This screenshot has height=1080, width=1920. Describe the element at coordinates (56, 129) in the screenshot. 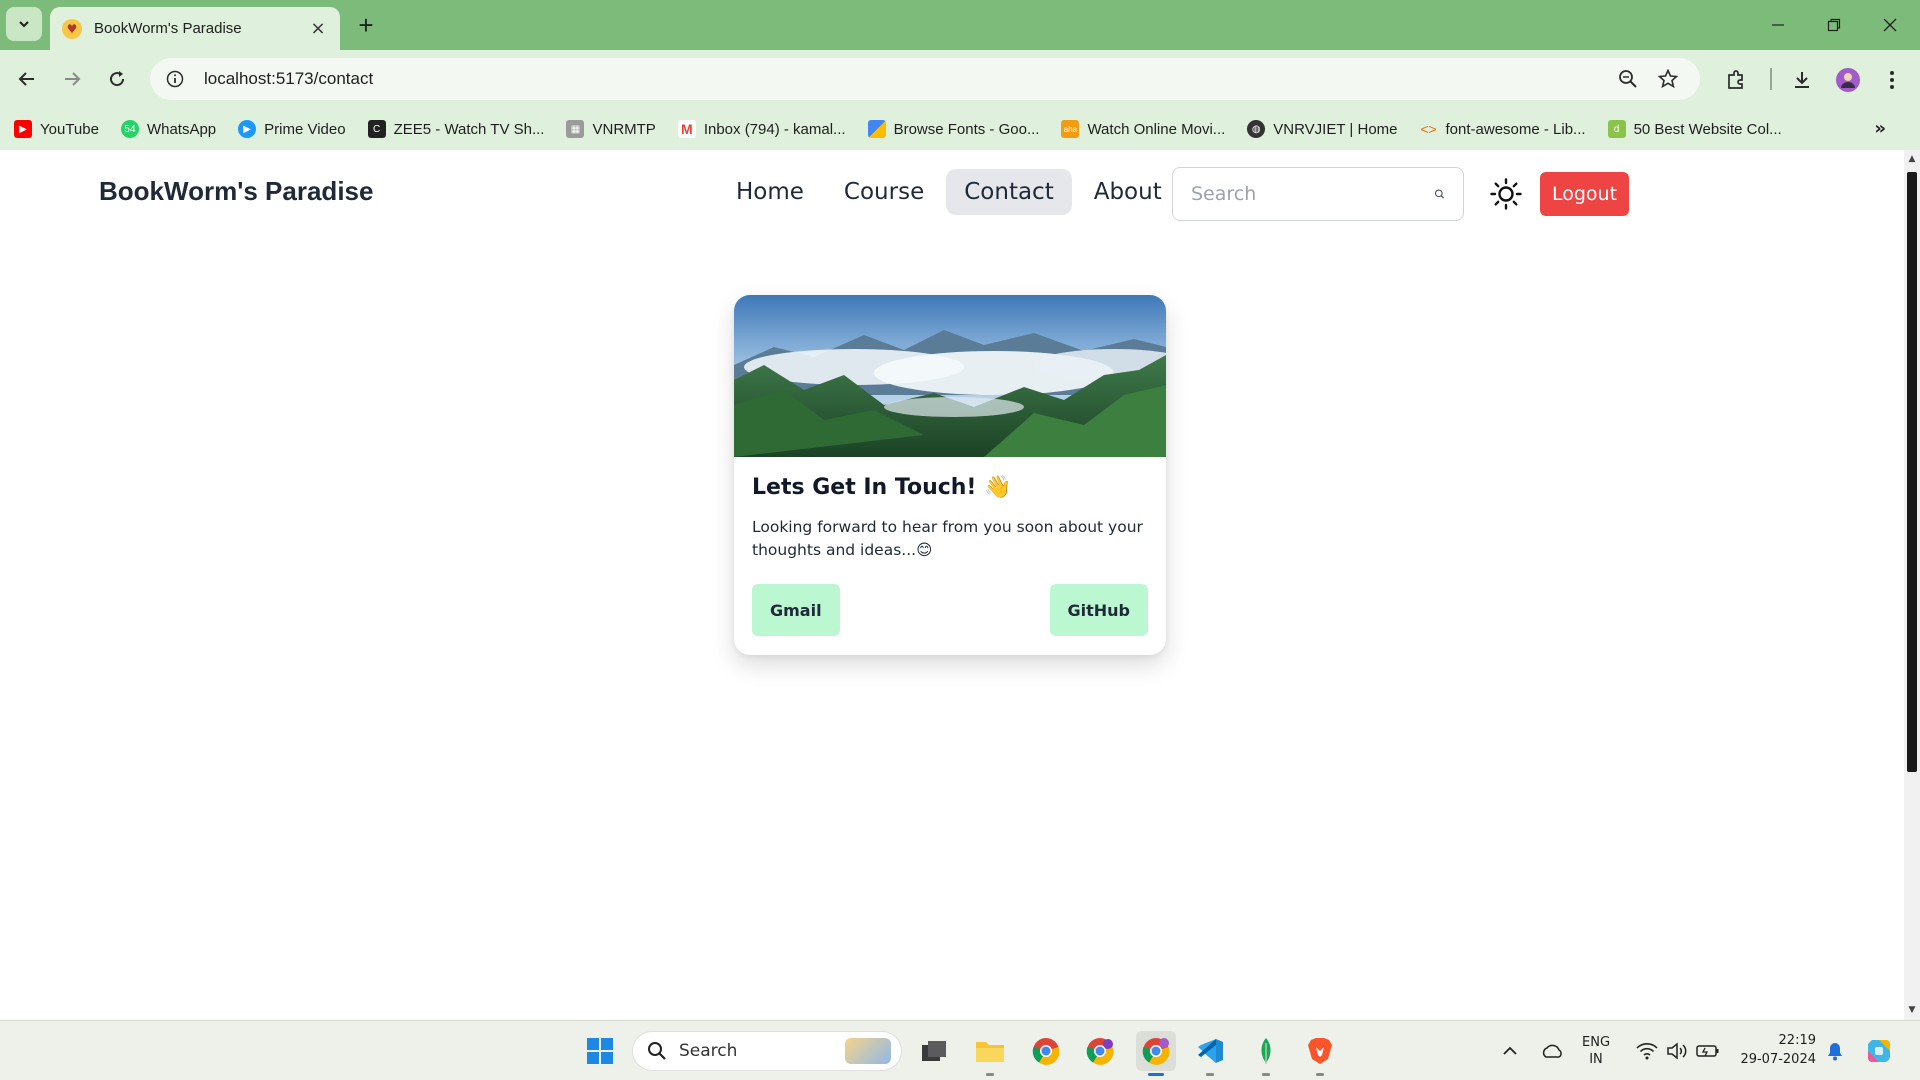

I see `bookmark-youtube: ▶ YouTube` at that location.